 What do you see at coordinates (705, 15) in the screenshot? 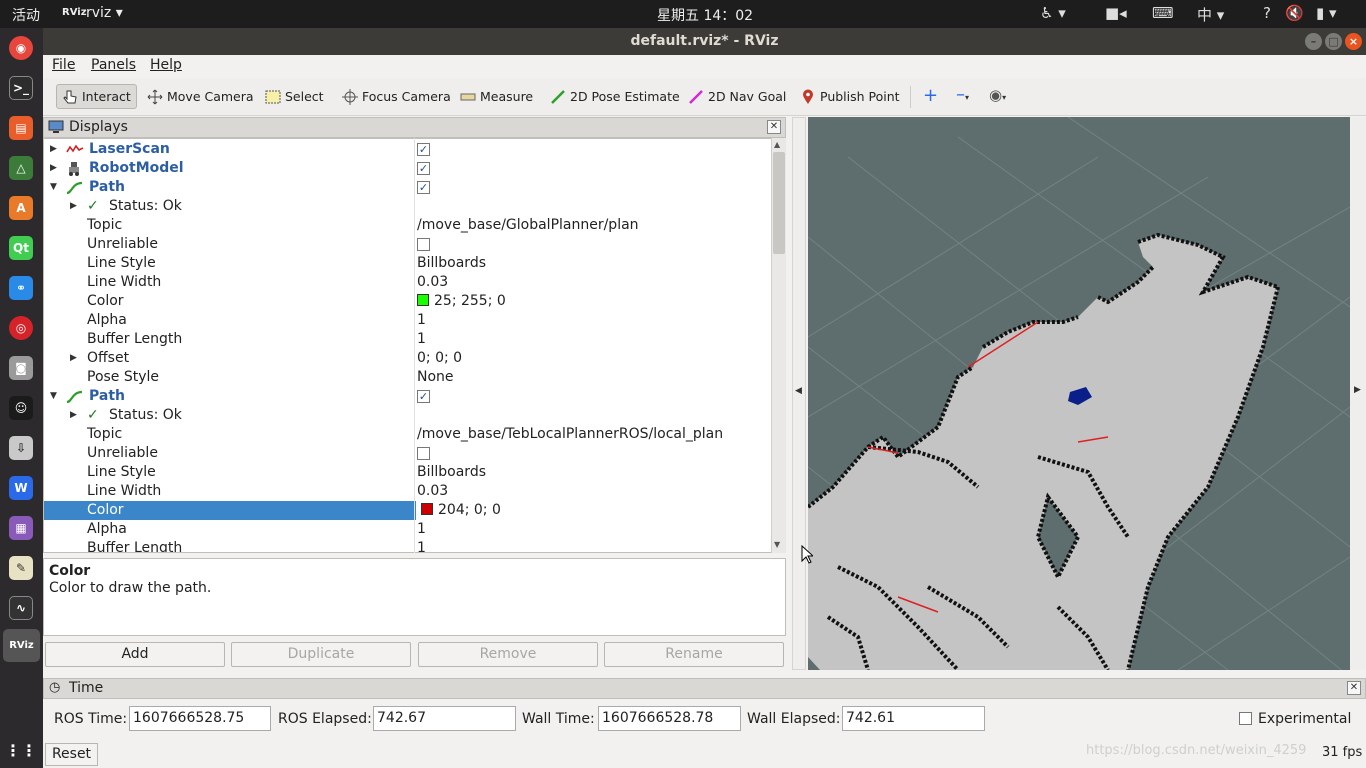
I see `clock: 星期五 14：02` at bounding box center [705, 15].